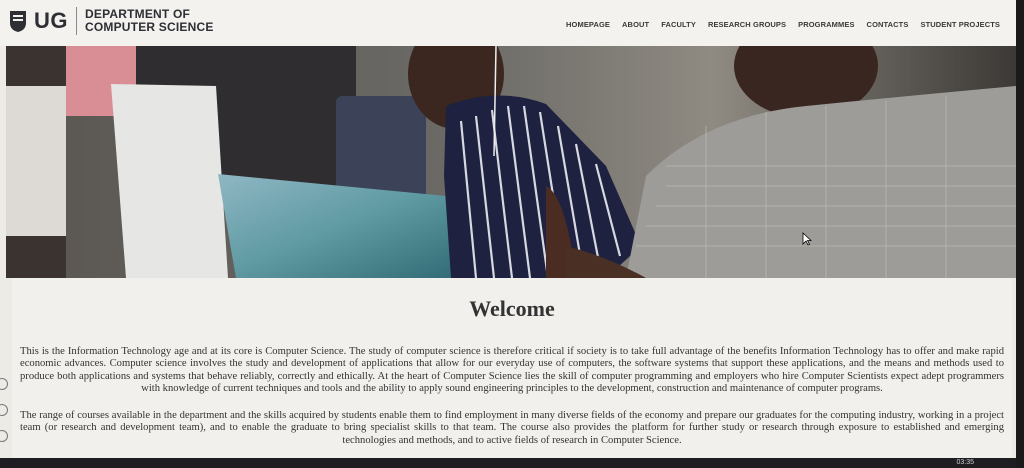 This screenshot has width=1024, height=468. Describe the element at coordinates (960, 24) in the screenshot. I see `nav-student-projects: STUDENT PROJECTS` at that location.